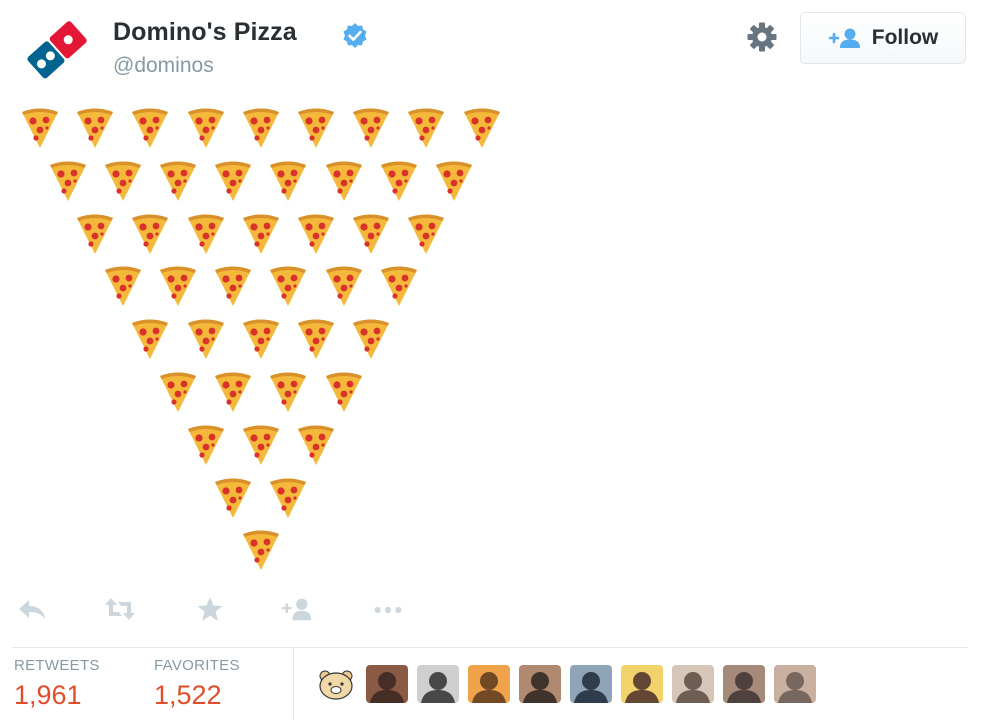  What do you see at coordinates (48, 695) in the screenshot?
I see `retweets-count: 1,961` at bounding box center [48, 695].